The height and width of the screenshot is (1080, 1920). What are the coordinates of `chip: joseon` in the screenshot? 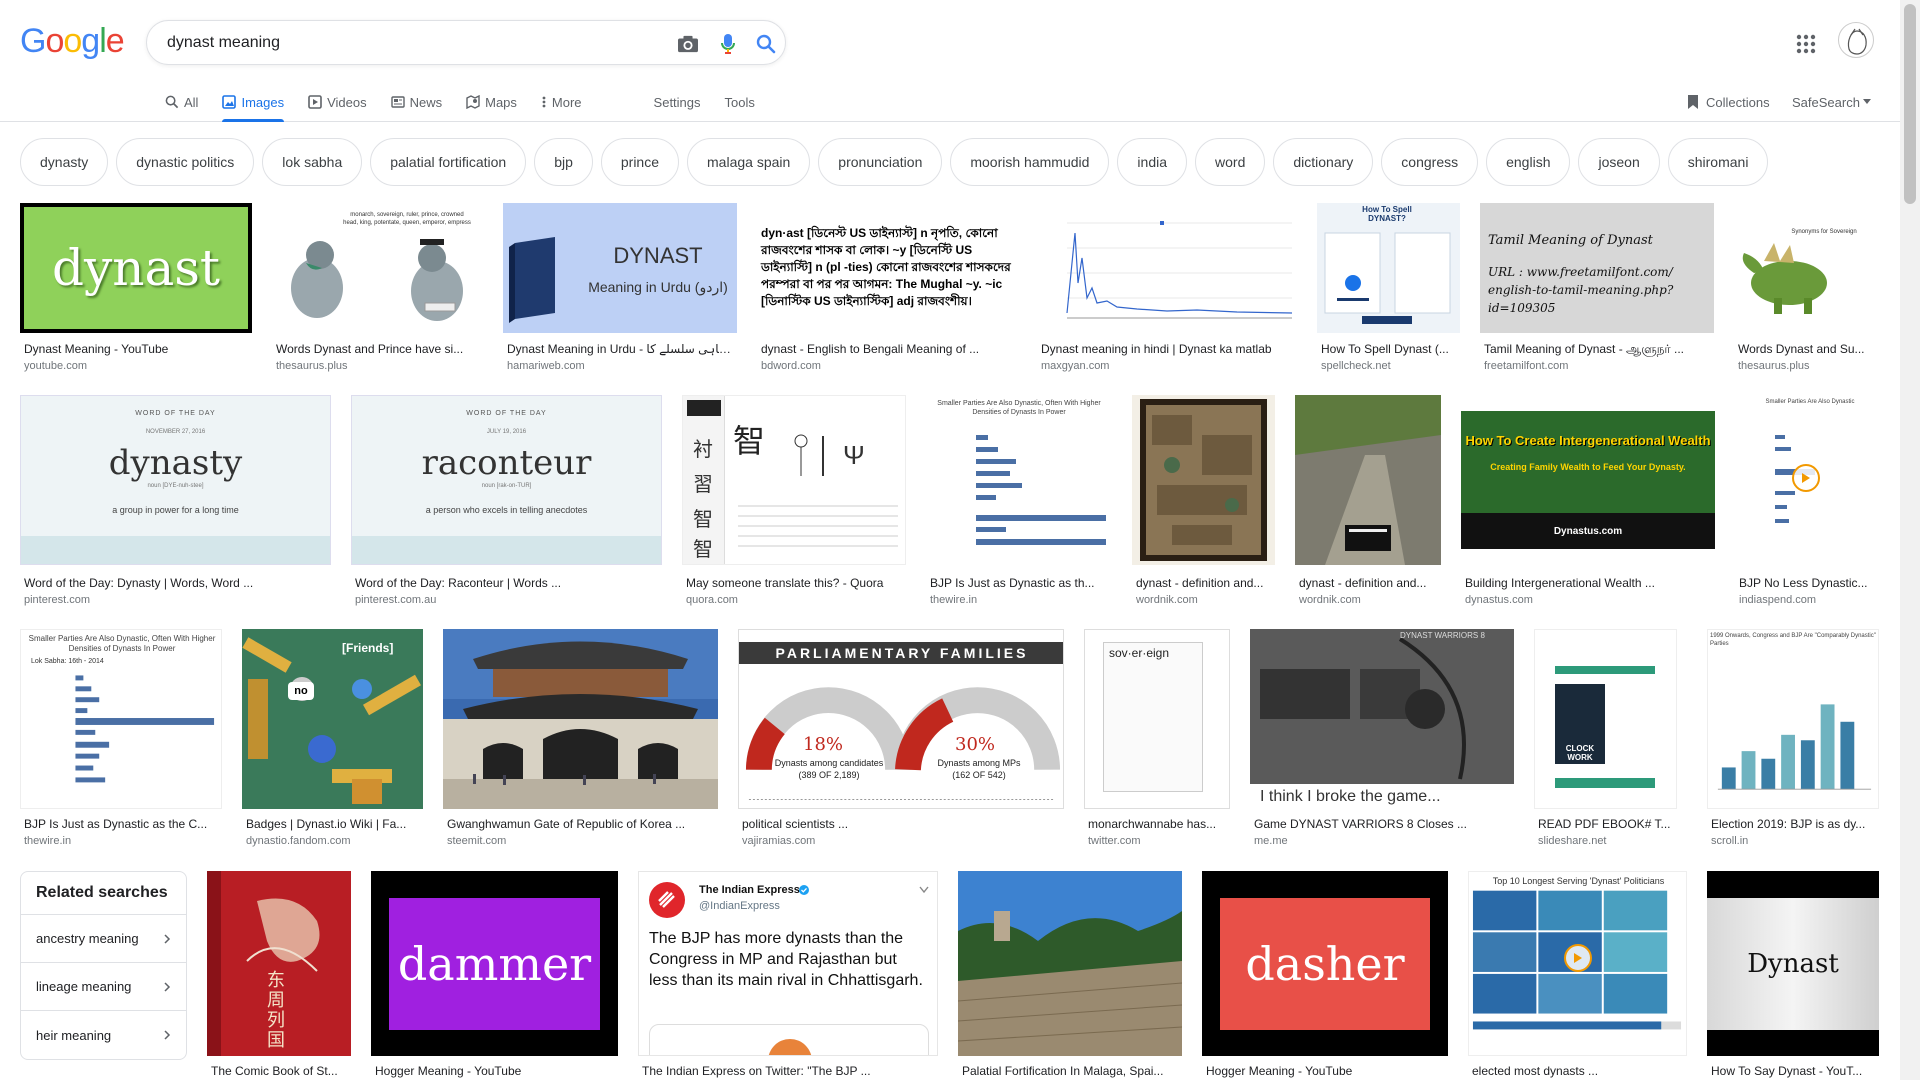 It's located at (1619, 162).